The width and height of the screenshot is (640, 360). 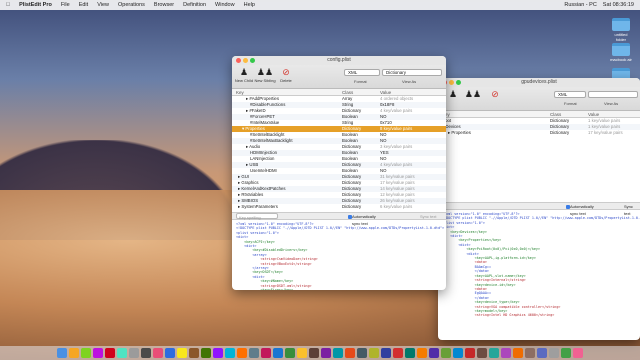 What do you see at coordinates (580, 5) in the screenshot?
I see `input-source: Russian - PC` at bounding box center [580, 5].